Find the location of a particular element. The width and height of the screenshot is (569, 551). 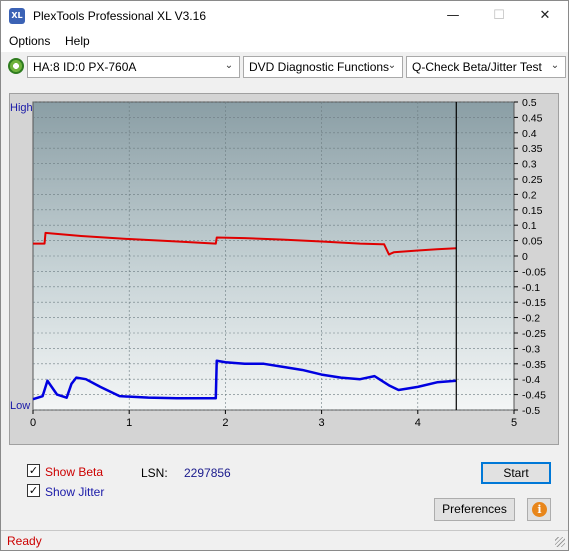

lsn-label: LSN: is located at coordinates (154, 473).